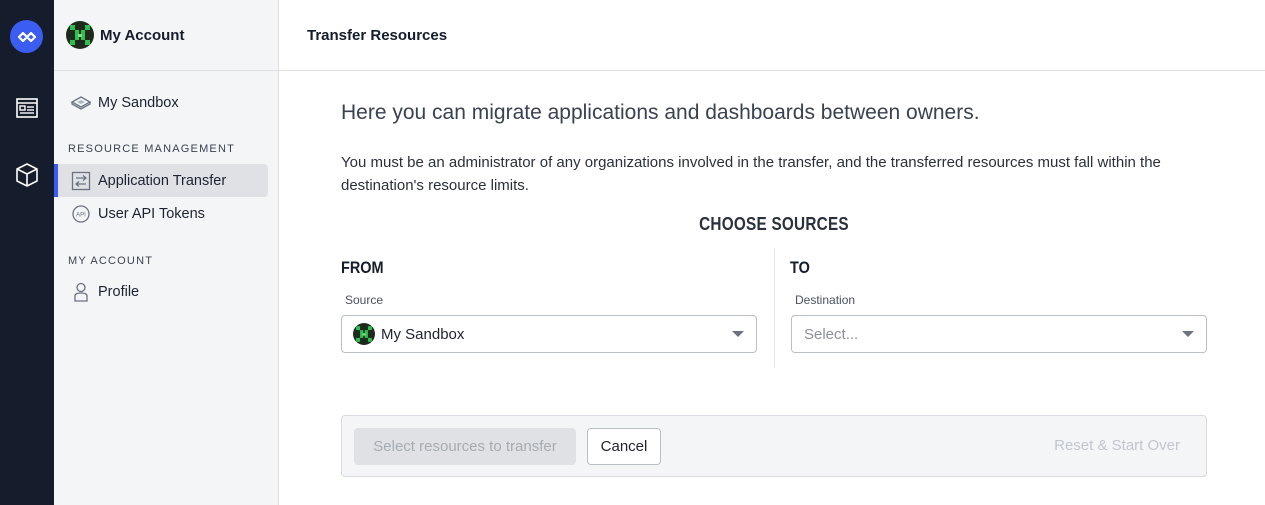 The image size is (1265, 505). I want to click on sidebar-item-application-transfer: Application Transfer, so click(161, 180).